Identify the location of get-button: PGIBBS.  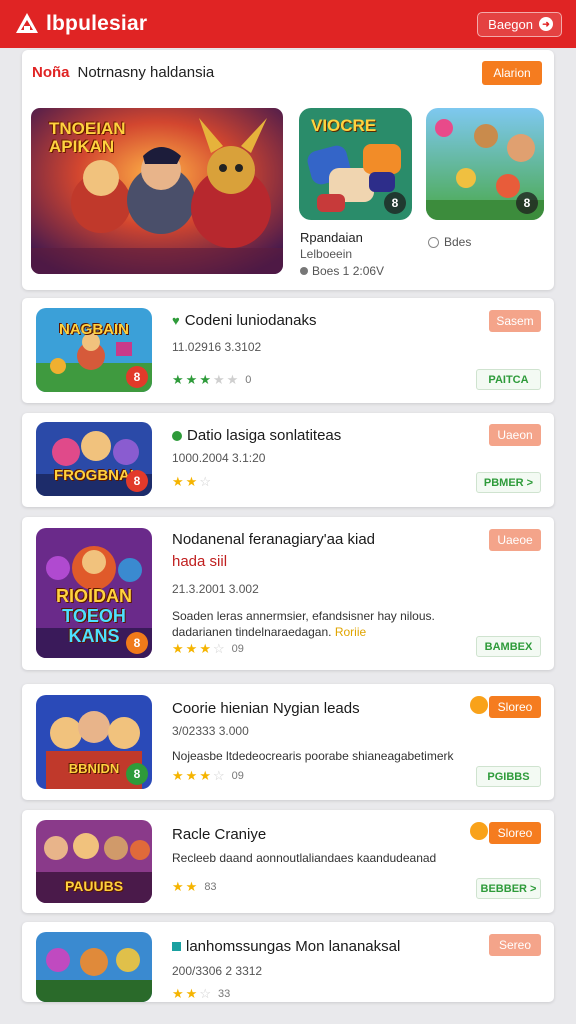
(508, 776).